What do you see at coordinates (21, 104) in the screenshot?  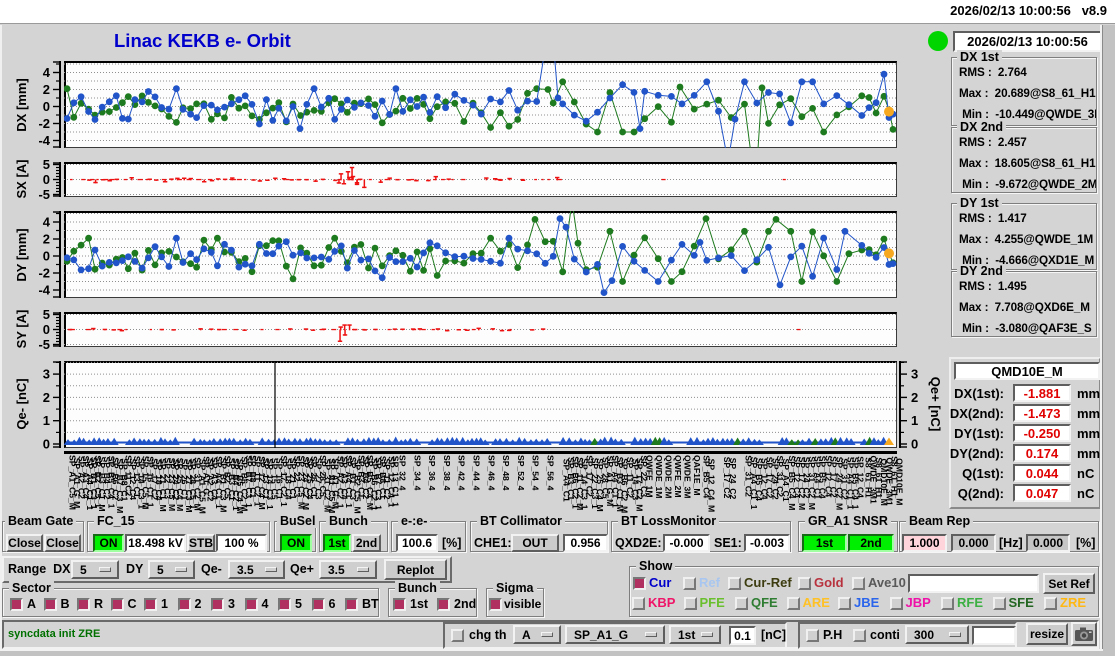 I see `svg-text: DX [mm]` at bounding box center [21, 104].